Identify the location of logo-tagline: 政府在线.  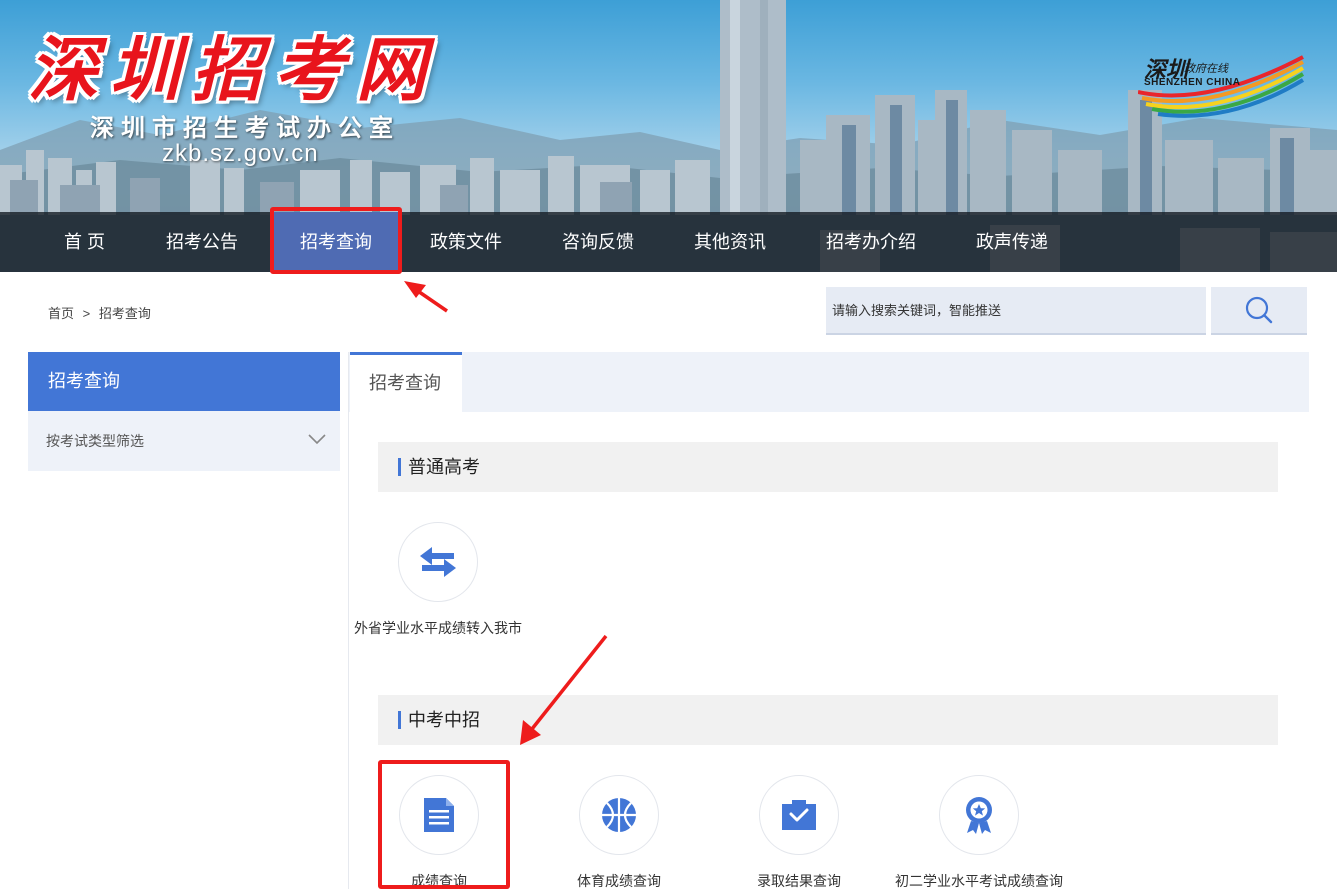
(1206, 68).